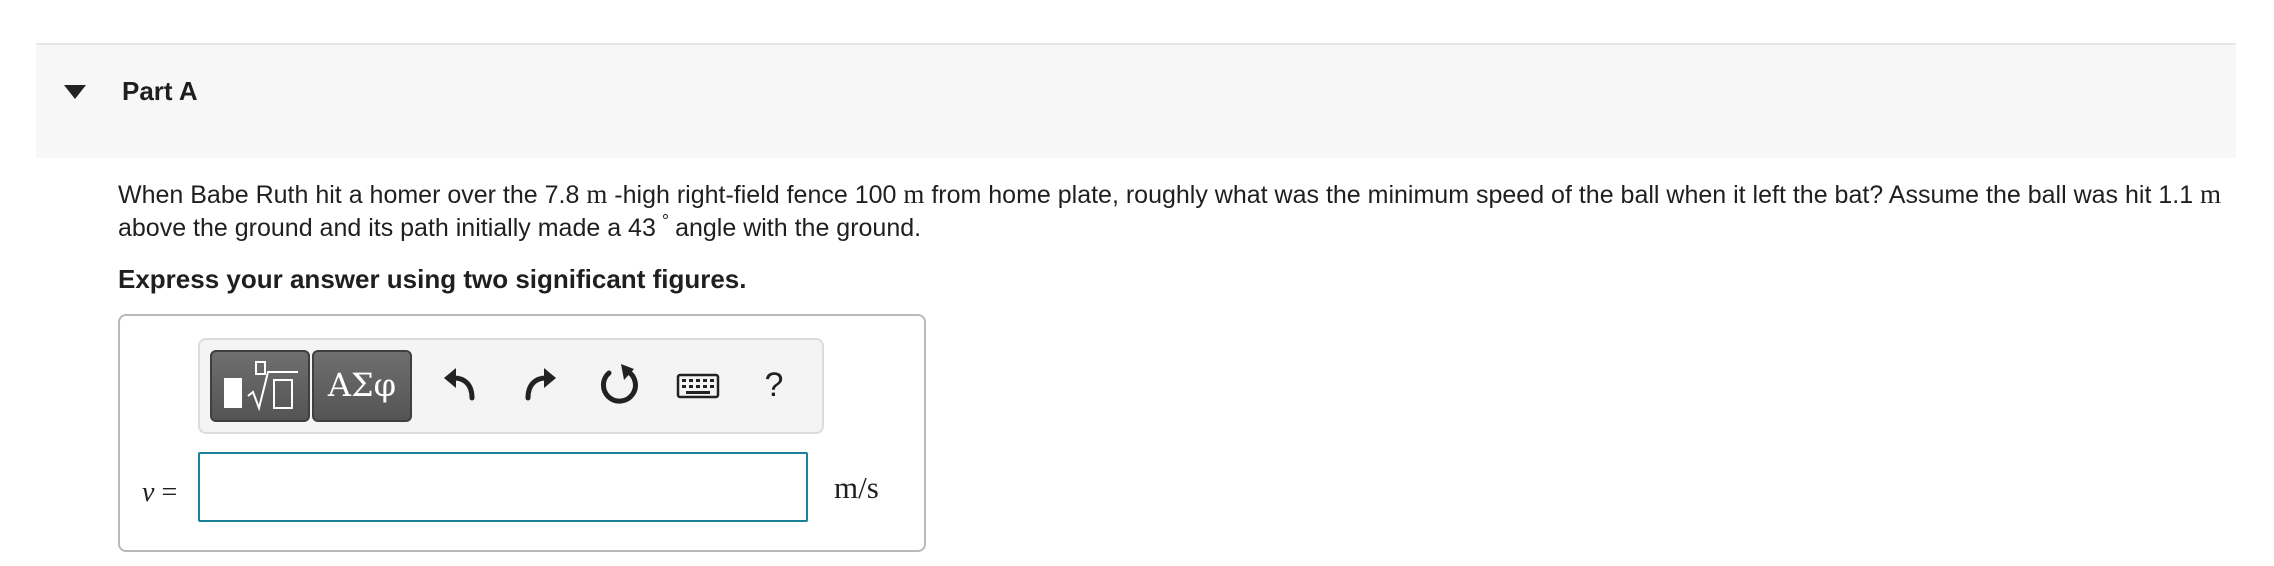  I want to click on templates-icon, so click(261, 386).